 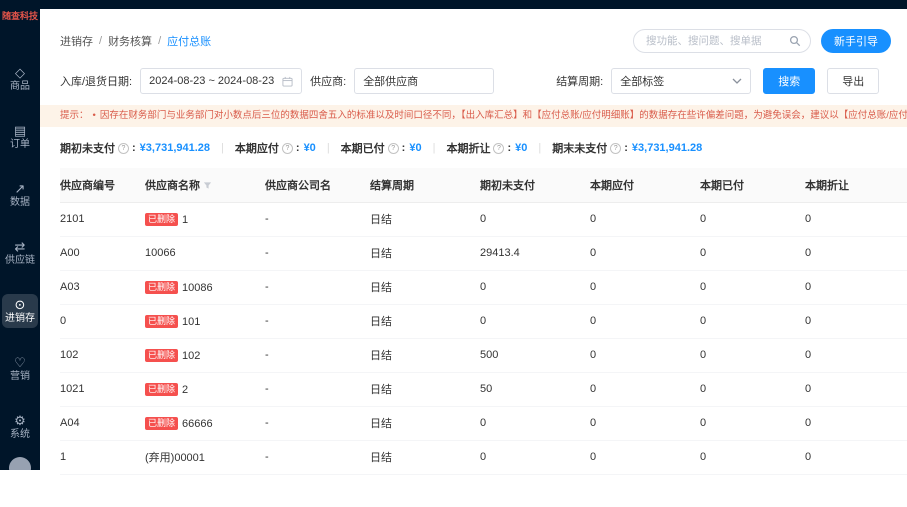 I want to click on search-icon, so click(x=795, y=41).